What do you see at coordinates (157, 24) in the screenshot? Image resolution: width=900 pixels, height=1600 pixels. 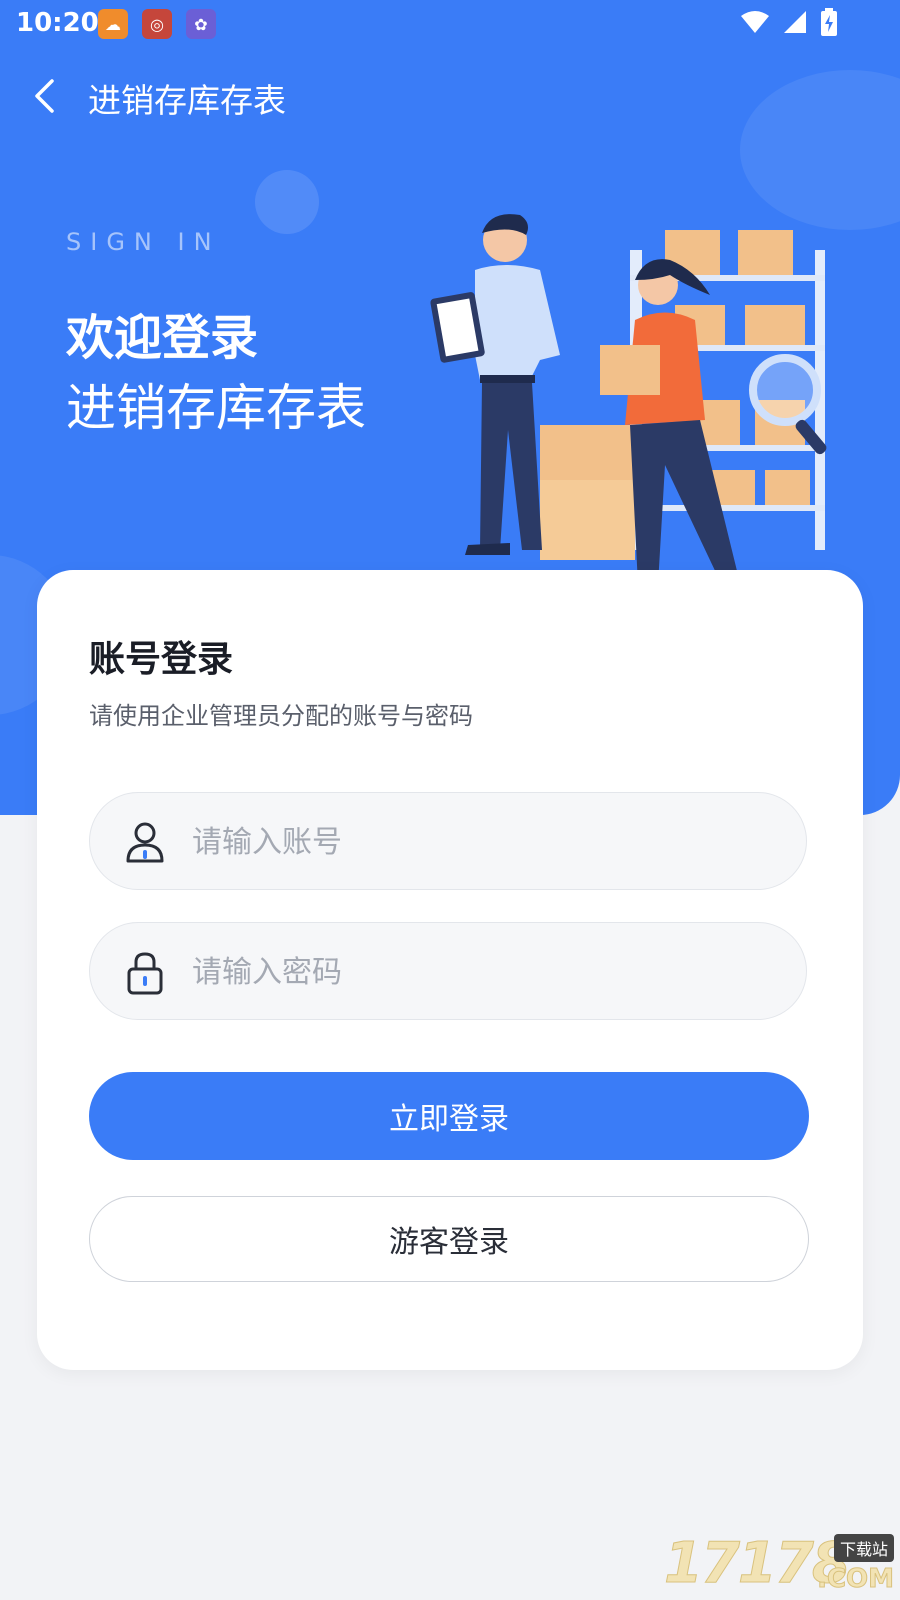 I see `notification-app-icon: ◎` at bounding box center [157, 24].